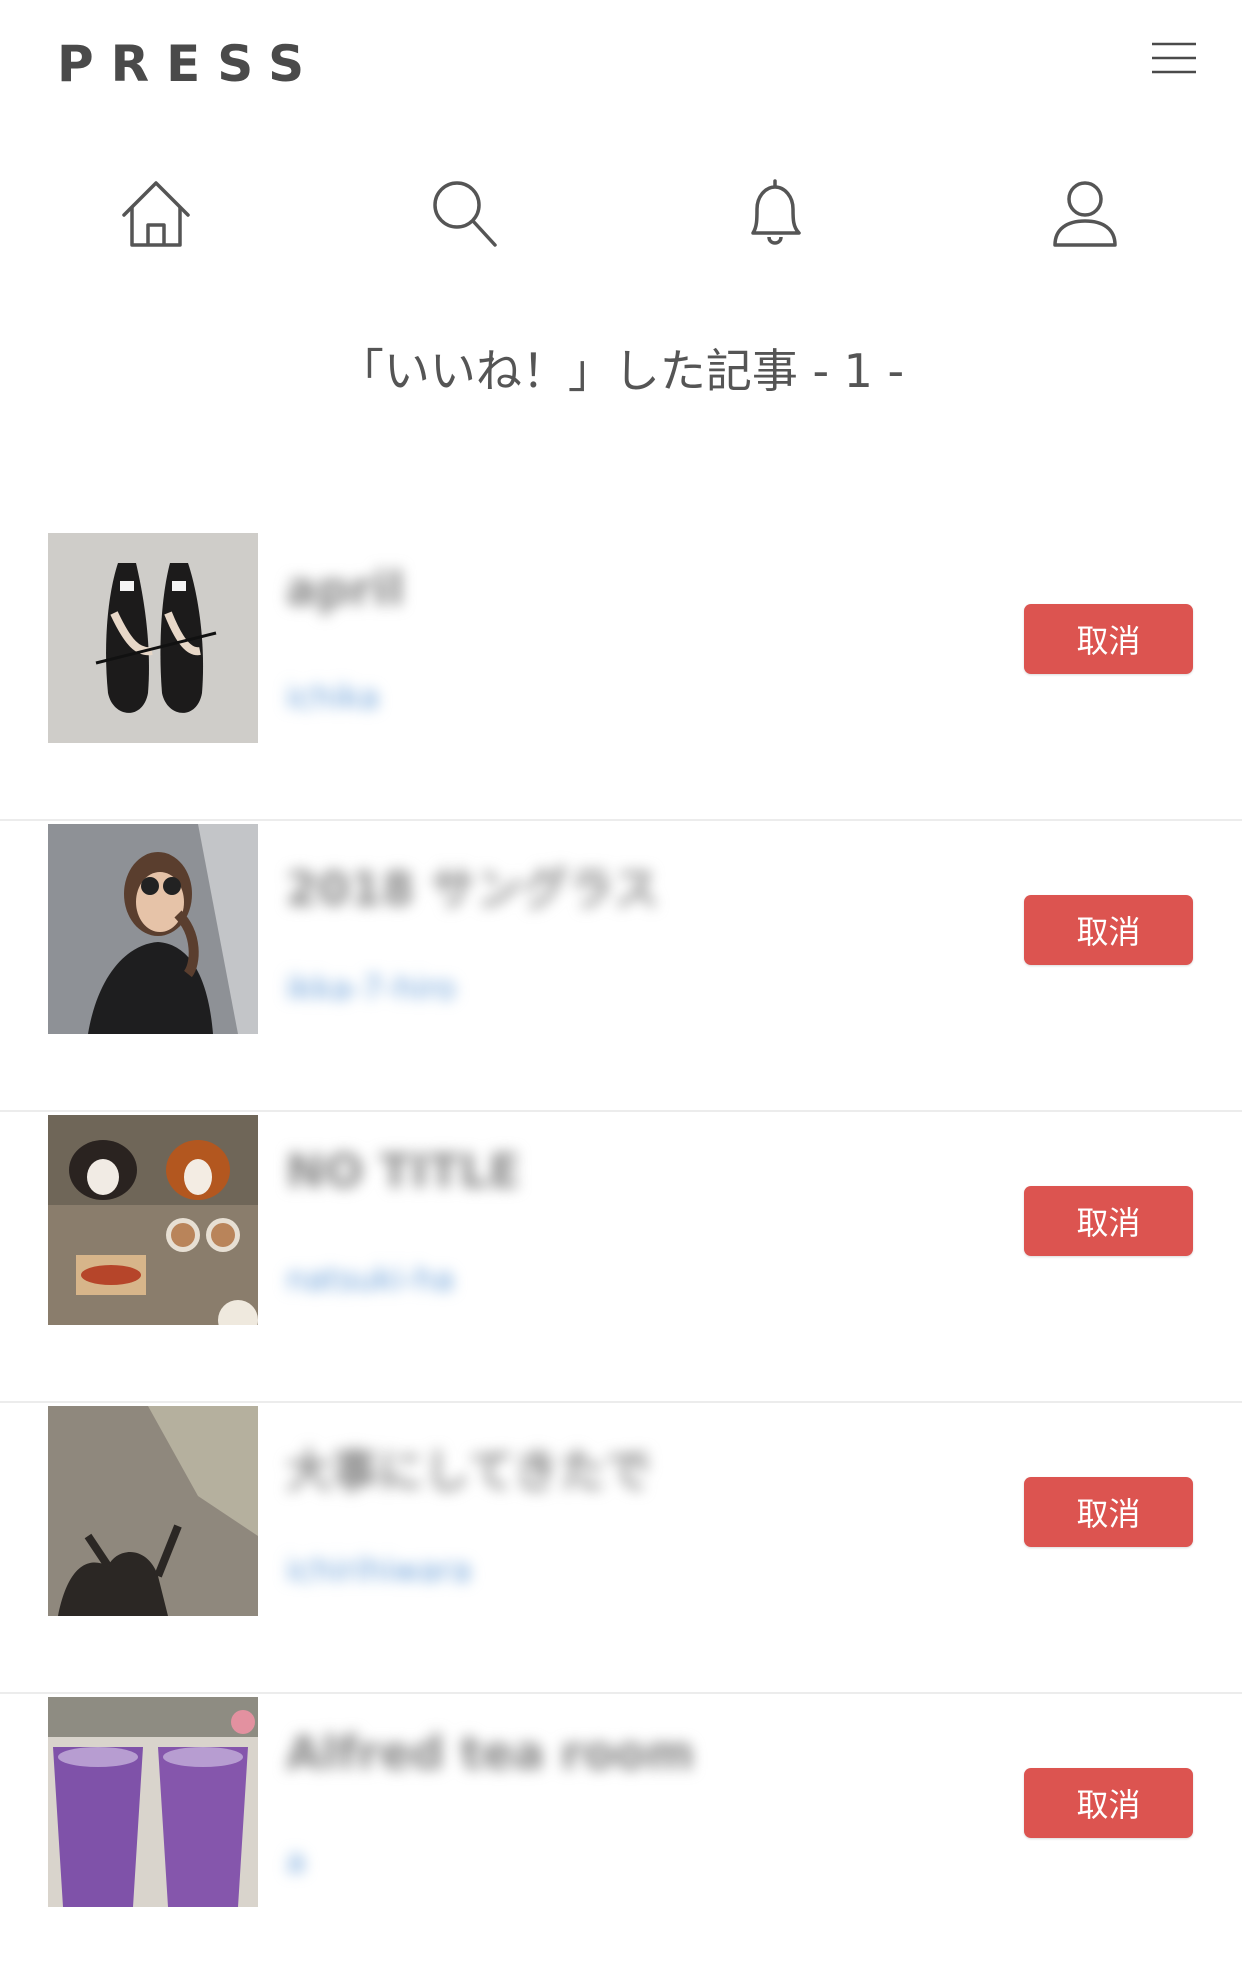 The width and height of the screenshot is (1242, 1985). Describe the element at coordinates (296, 1861) in the screenshot. I see `article-author: a` at that location.